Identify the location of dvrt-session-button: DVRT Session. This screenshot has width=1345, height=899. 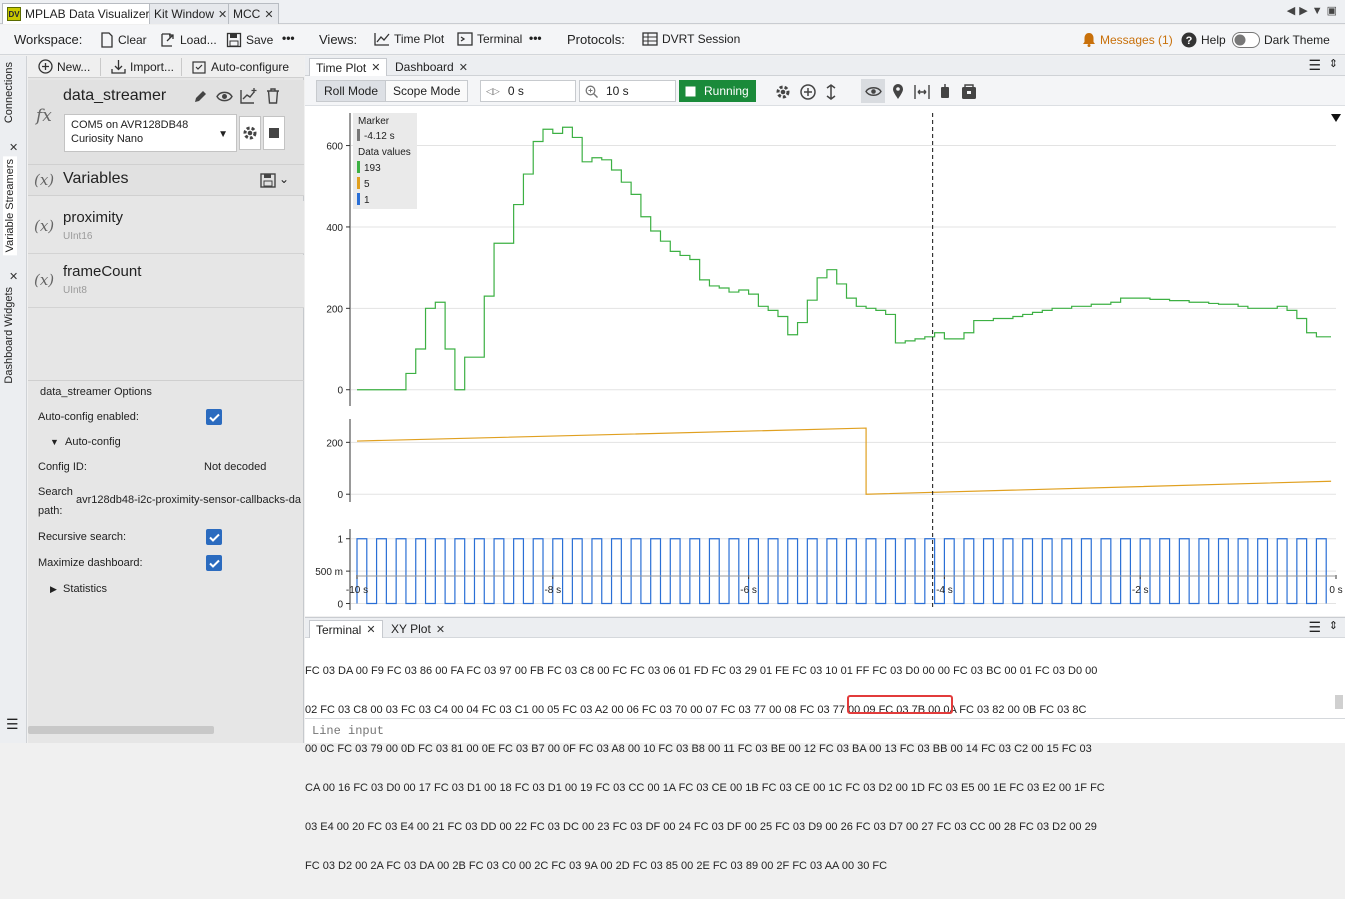
(691, 39).